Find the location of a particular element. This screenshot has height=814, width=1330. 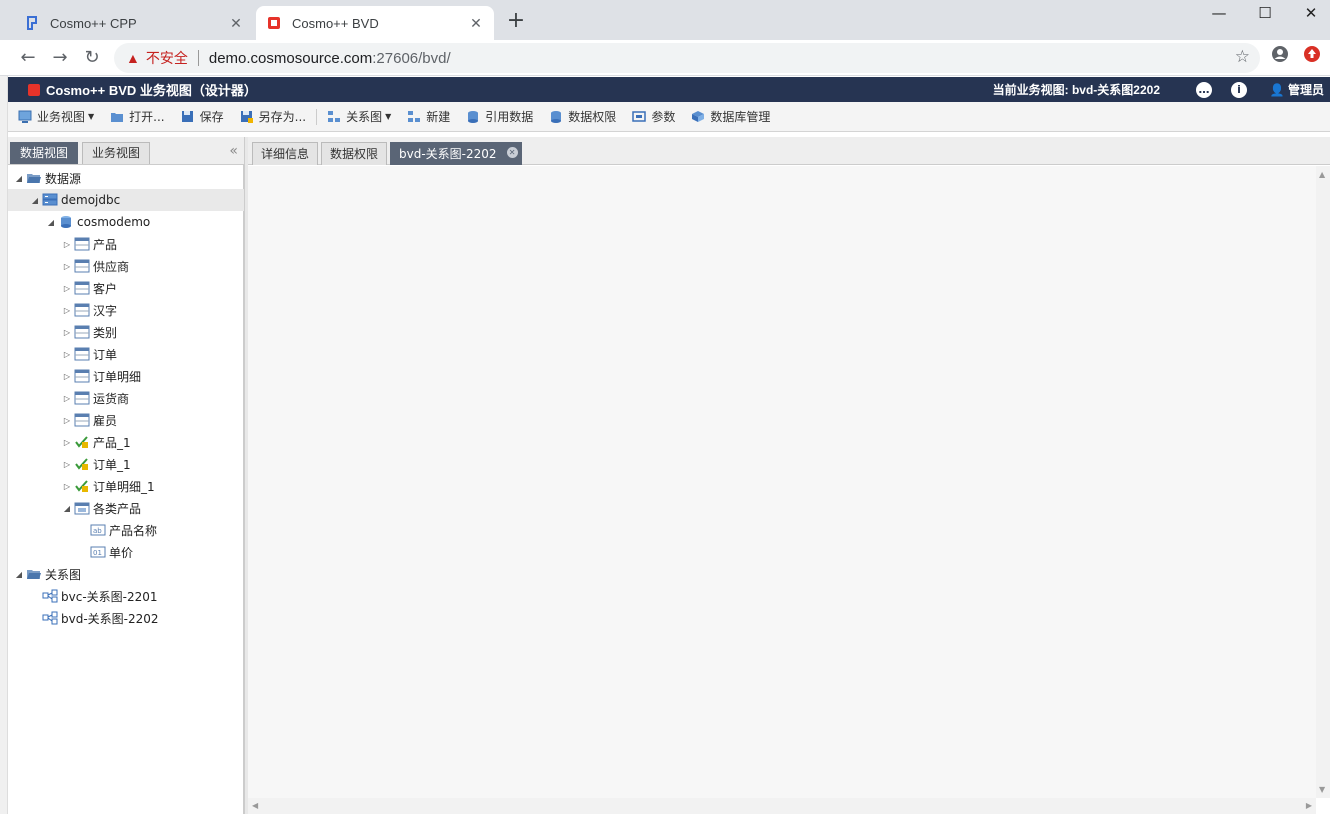

database-manage-button: 数据库管理 is located at coordinates (730, 116).